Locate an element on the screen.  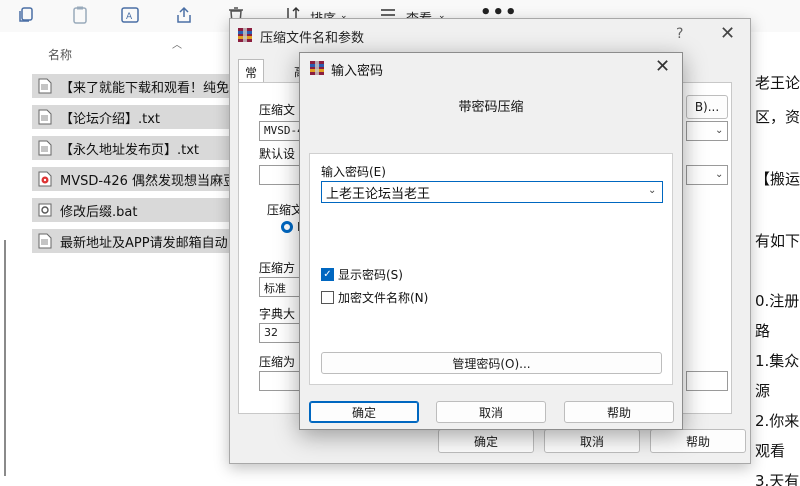
file-row: 【论坛介绍】.txt is located at coordinates (132, 117).